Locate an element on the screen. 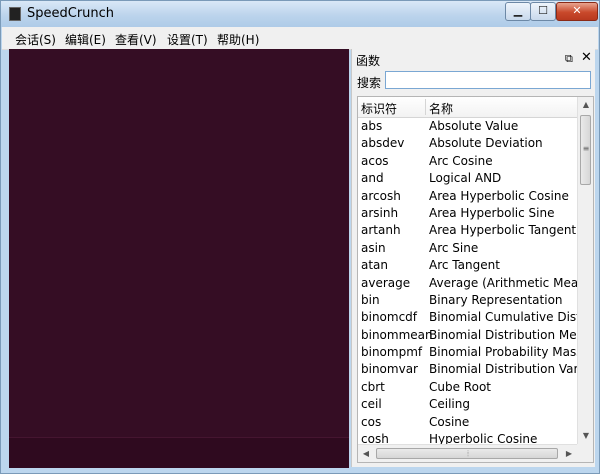  column-header-identifier: 标识符 is located at coordinates (379, 108).